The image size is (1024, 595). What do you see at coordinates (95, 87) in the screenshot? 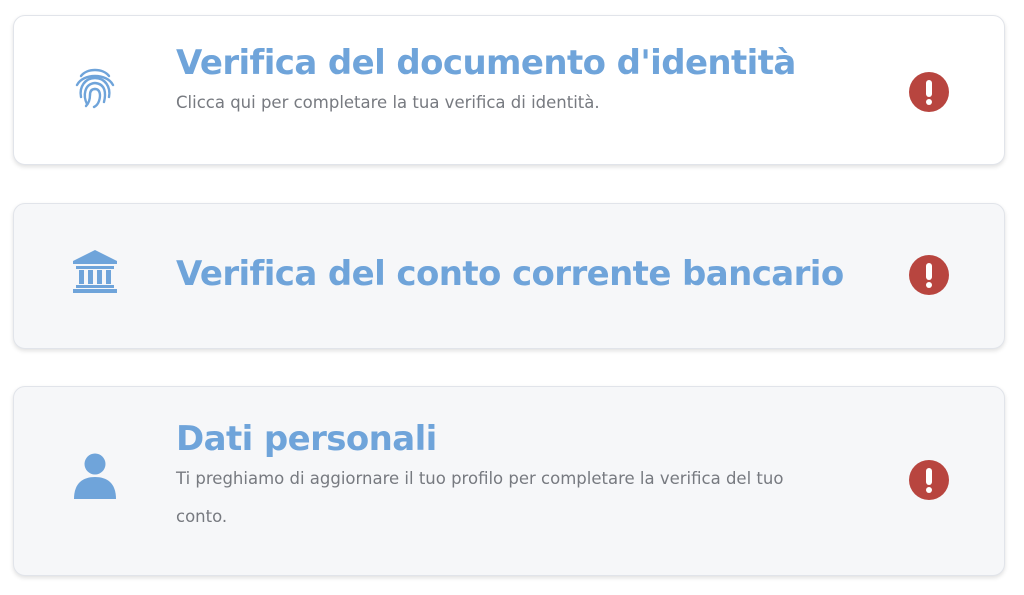
I see `fingerprint-icon` at bounding box center [95, 87].